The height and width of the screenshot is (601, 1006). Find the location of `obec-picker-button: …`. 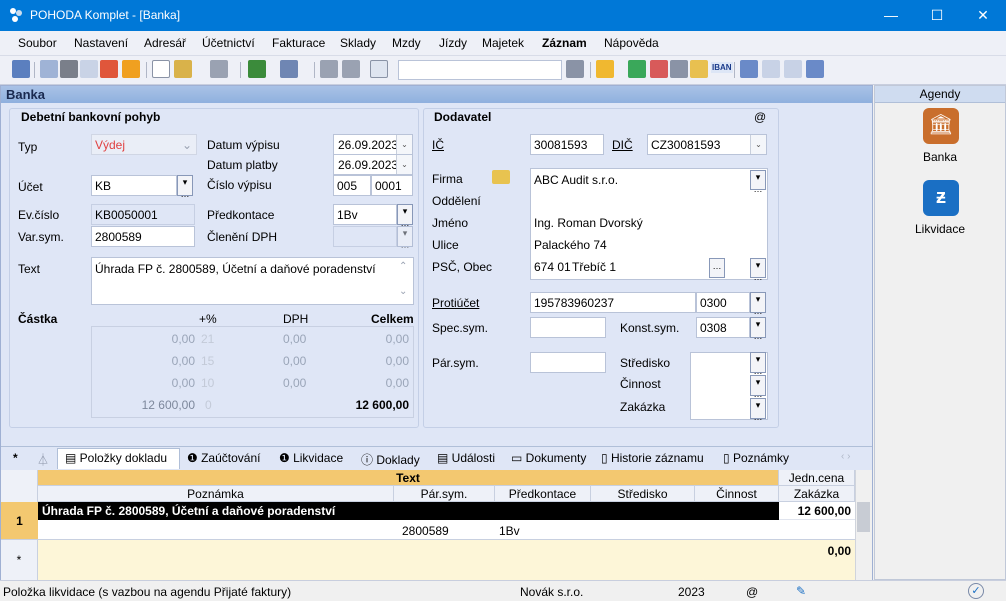

obec-picker-button: … is located at coordinates (717, 268).